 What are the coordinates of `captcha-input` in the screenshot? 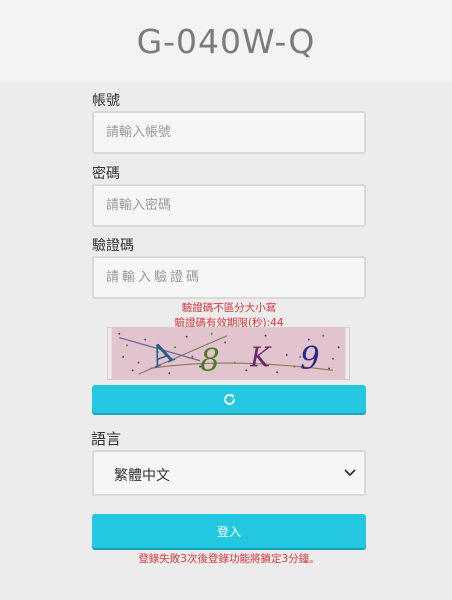 It's located at (229, 277).